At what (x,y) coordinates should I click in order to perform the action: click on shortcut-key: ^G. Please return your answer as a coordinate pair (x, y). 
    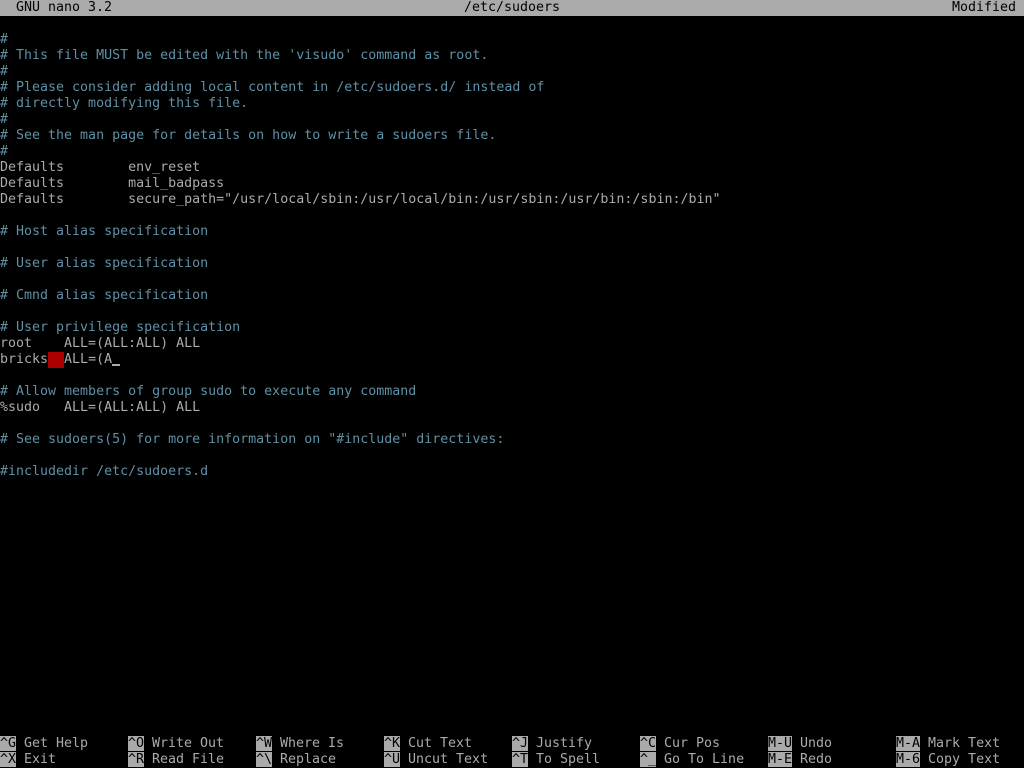
    Looking at the image, I should click on (8, 743).